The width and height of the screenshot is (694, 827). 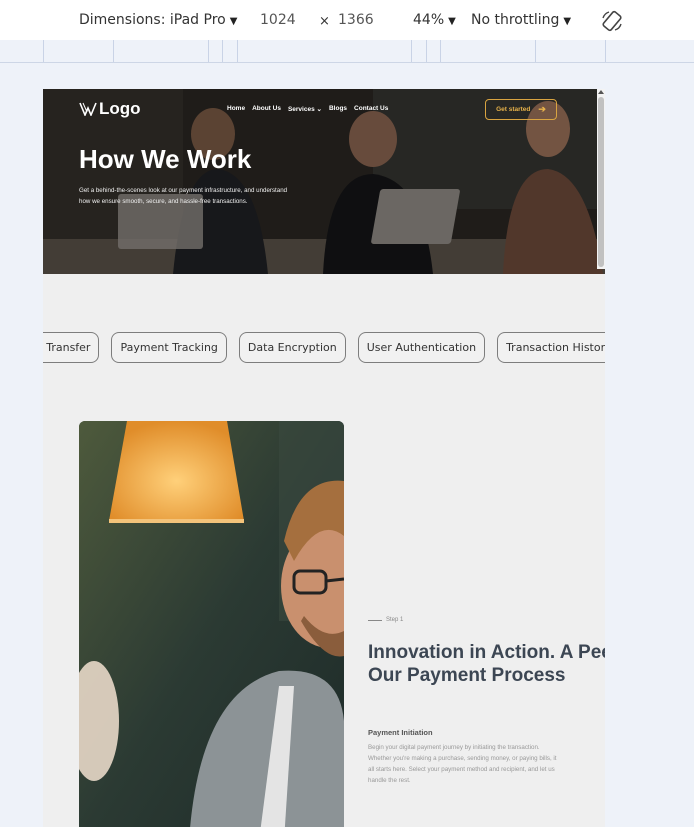 I want to click on tab-user-authentication: User Authentication, so click(x=421, y=347).